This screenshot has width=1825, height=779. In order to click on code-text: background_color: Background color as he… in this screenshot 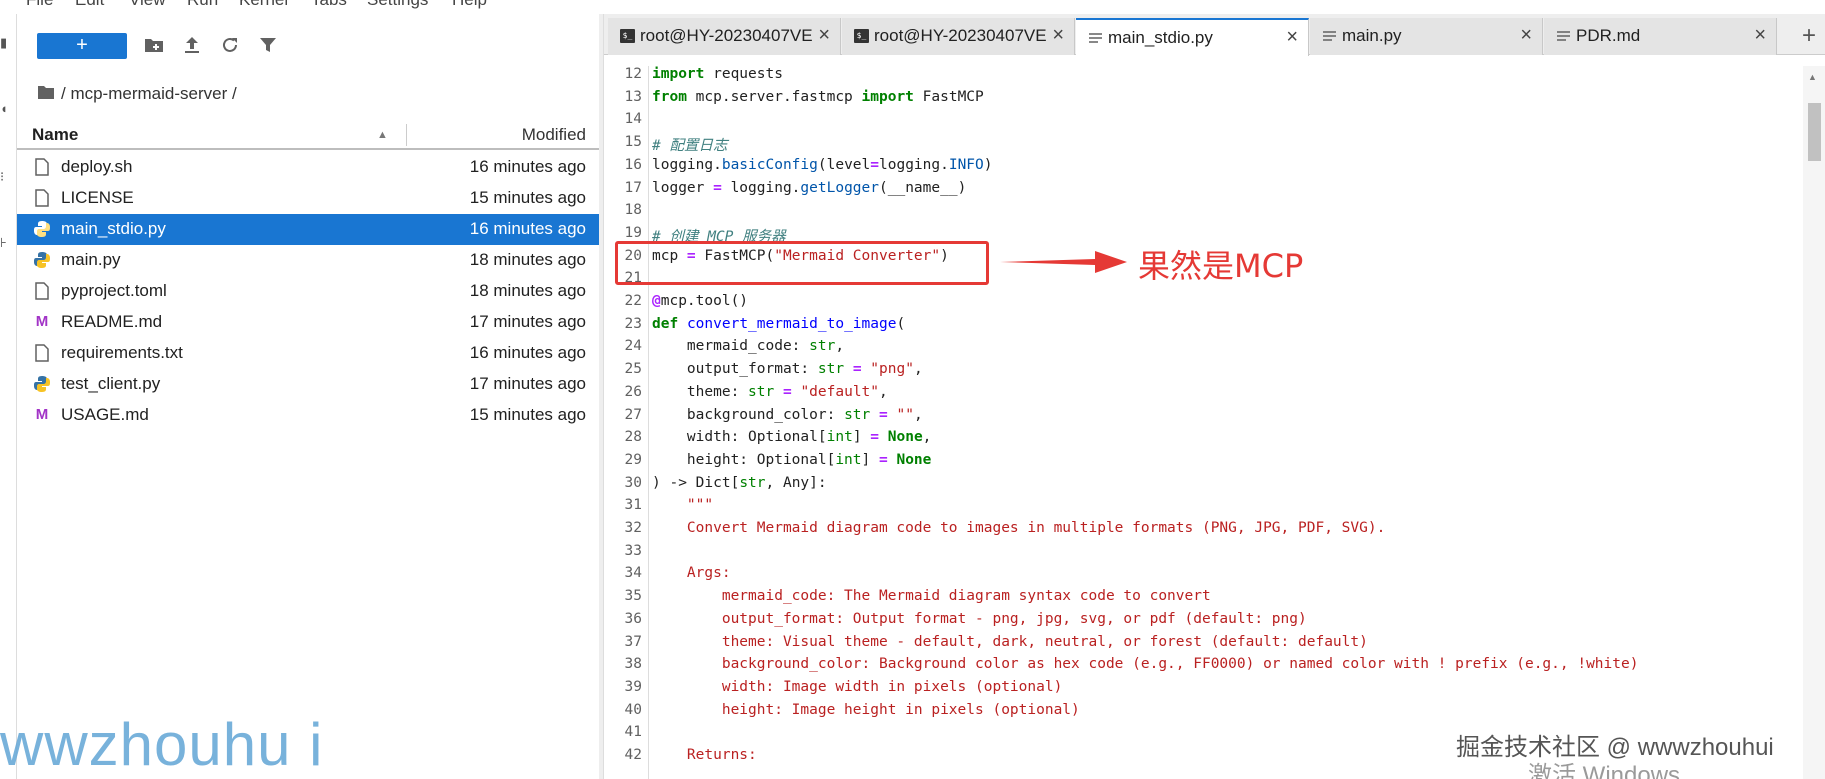, I will do `click(1145, 664)`.